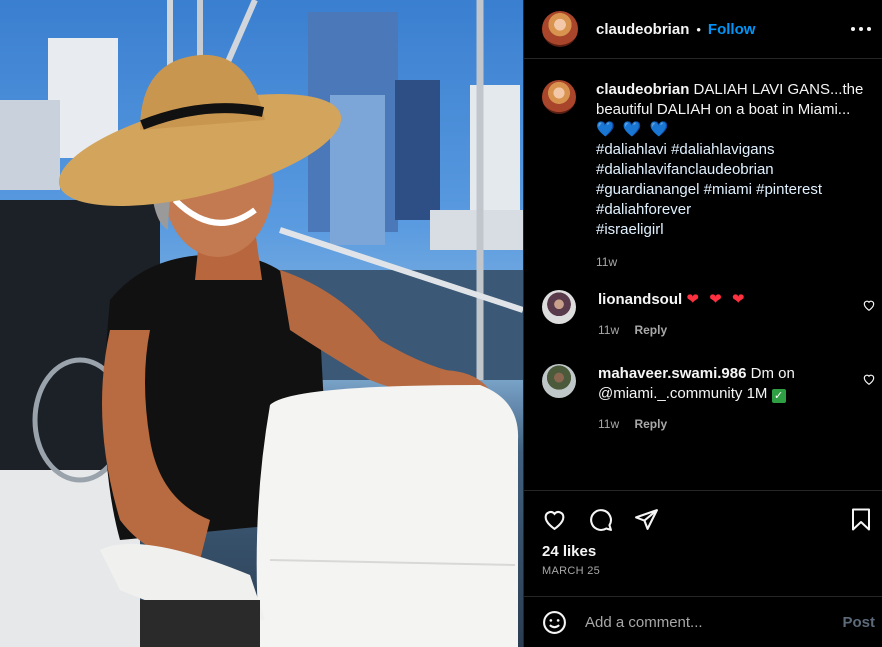 The height and width of the screenshot is (647, 882). What do you see at coordinates (789, 189) in the screenshot?
I see `hashtag-link: #pinterest` at bounding box center [789, 189].